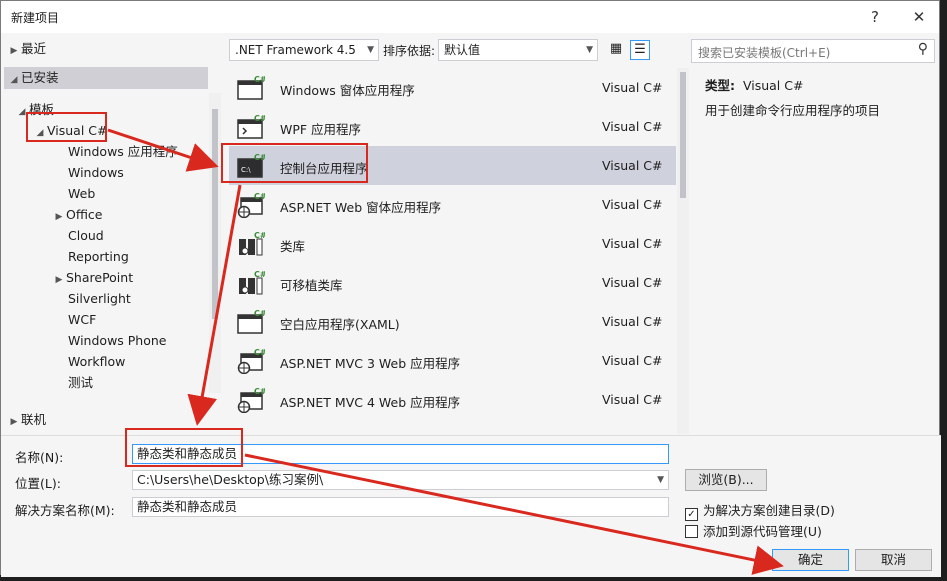 This screenshot has width=947, height=581. Describe the element at coordinates (514, 514) in the screenshot. I see `arrow-to-ok-button` at that location.